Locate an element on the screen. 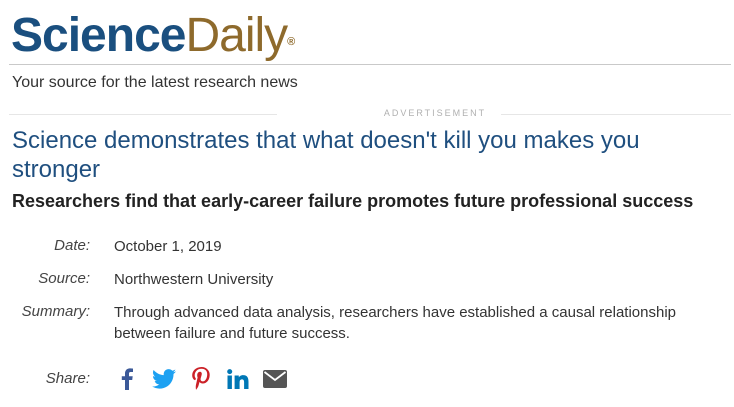  email-icon is located at coordinates (275, 379).